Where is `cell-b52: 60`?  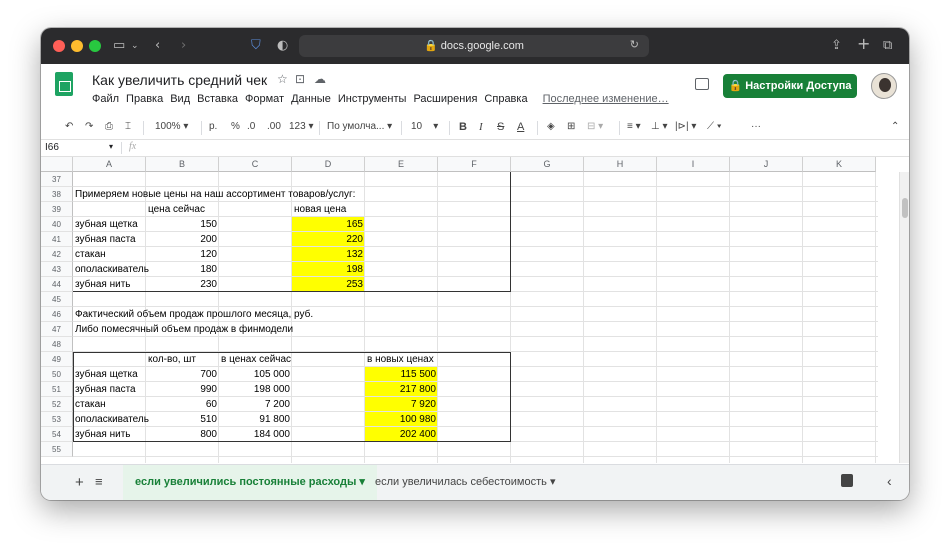 cell-b52: 60 is located at coordinates (182, 404).